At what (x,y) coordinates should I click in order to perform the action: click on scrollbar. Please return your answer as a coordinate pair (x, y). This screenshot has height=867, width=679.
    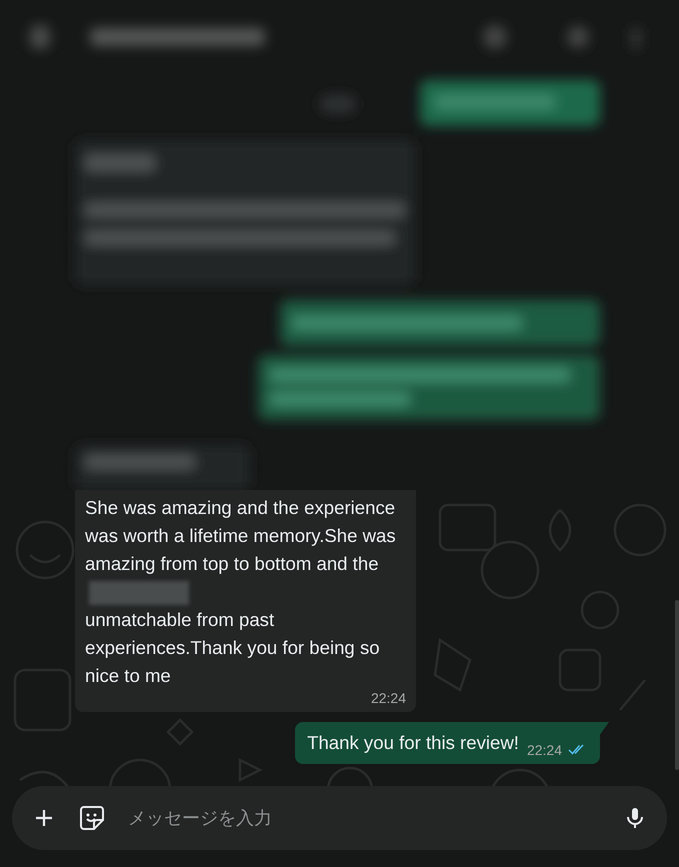
    Looking at the image, I should click on (677, 685).